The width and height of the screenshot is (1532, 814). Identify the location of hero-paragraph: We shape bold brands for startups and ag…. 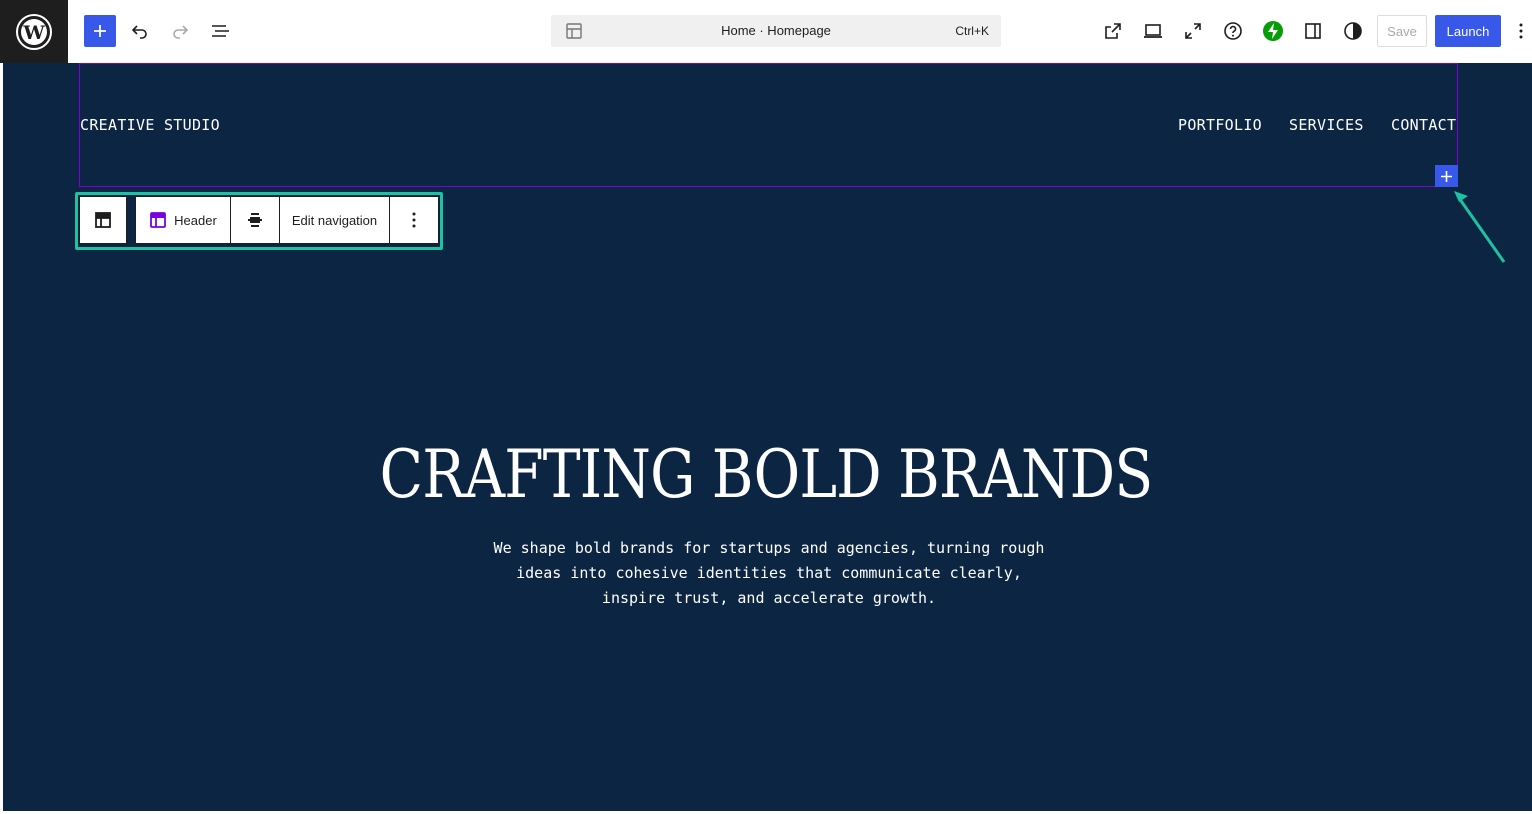
(769, 573).